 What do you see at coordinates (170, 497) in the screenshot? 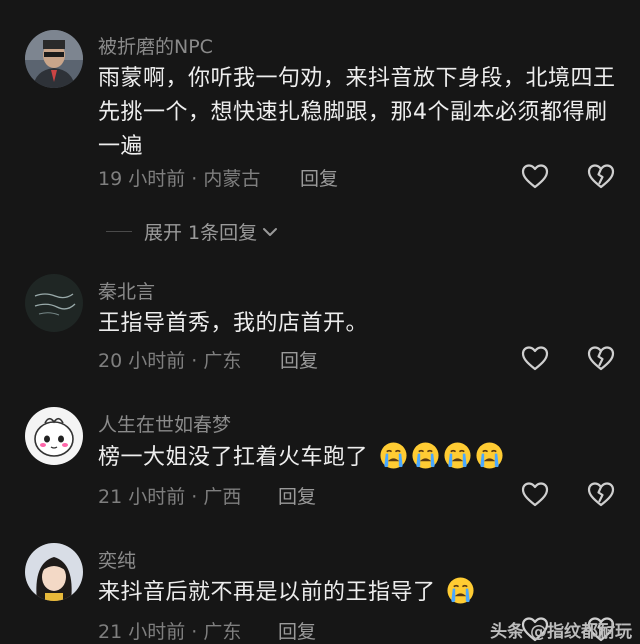
I see `comment-meta: 21 小时前 · 广西` at bounding box center [170, 497].